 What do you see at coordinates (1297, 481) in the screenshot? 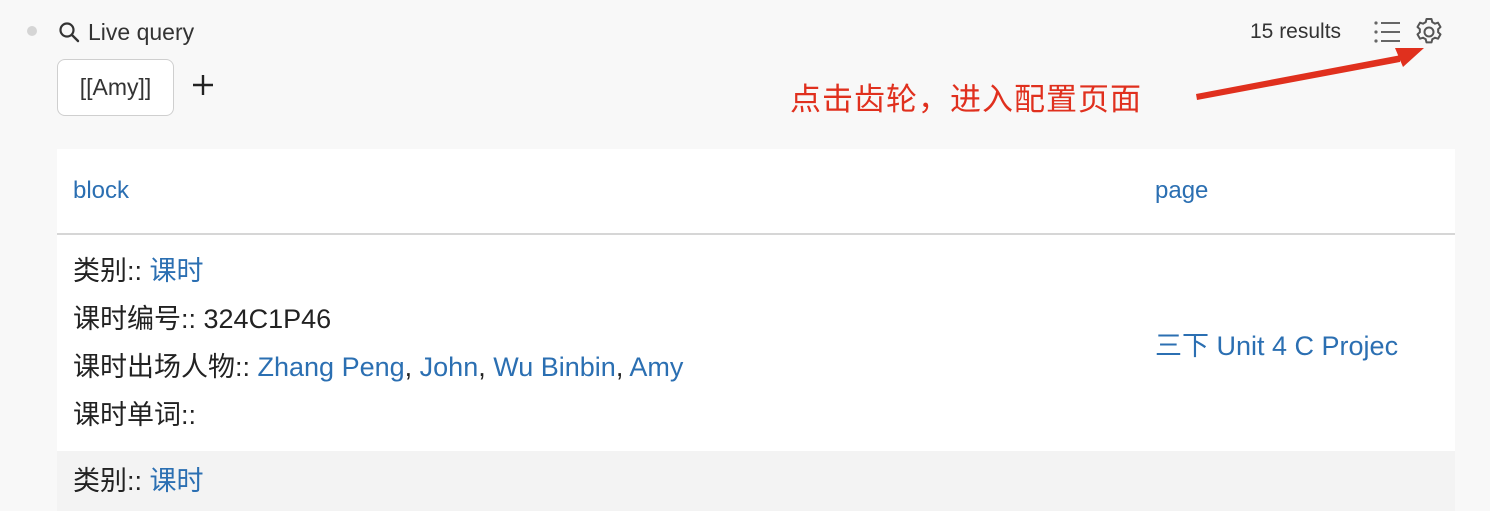
I see `page-cell` at bounding box center [1297, 481].